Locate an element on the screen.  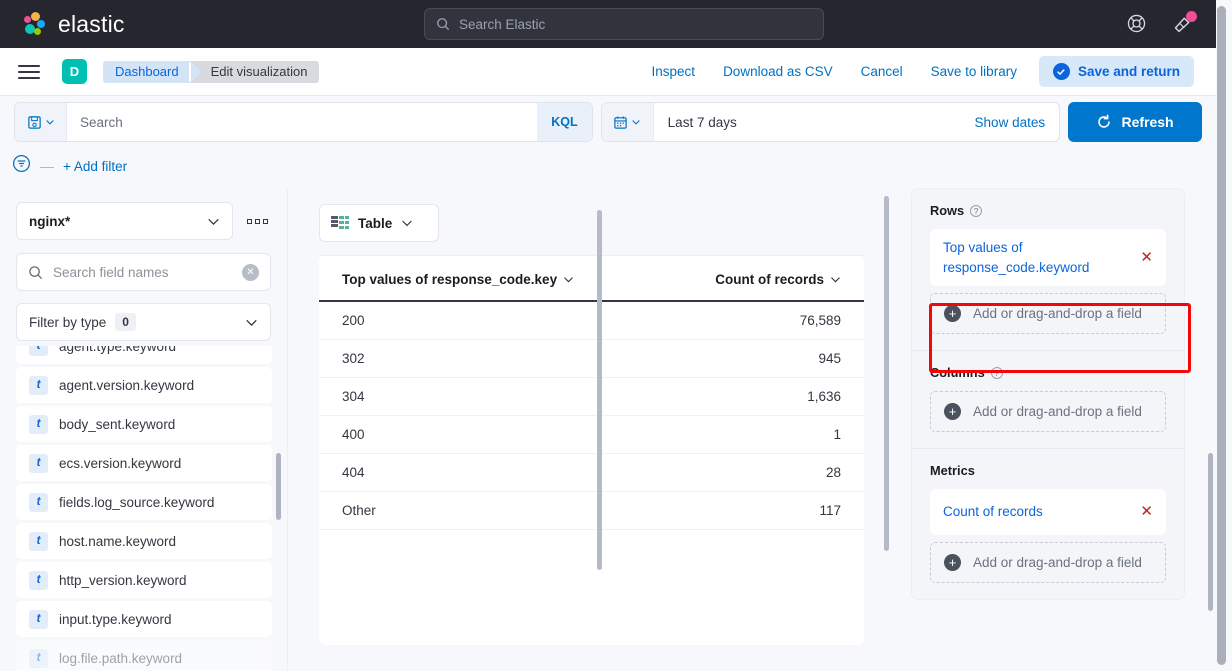
search-input: Search is located at coordinates (302, 122).